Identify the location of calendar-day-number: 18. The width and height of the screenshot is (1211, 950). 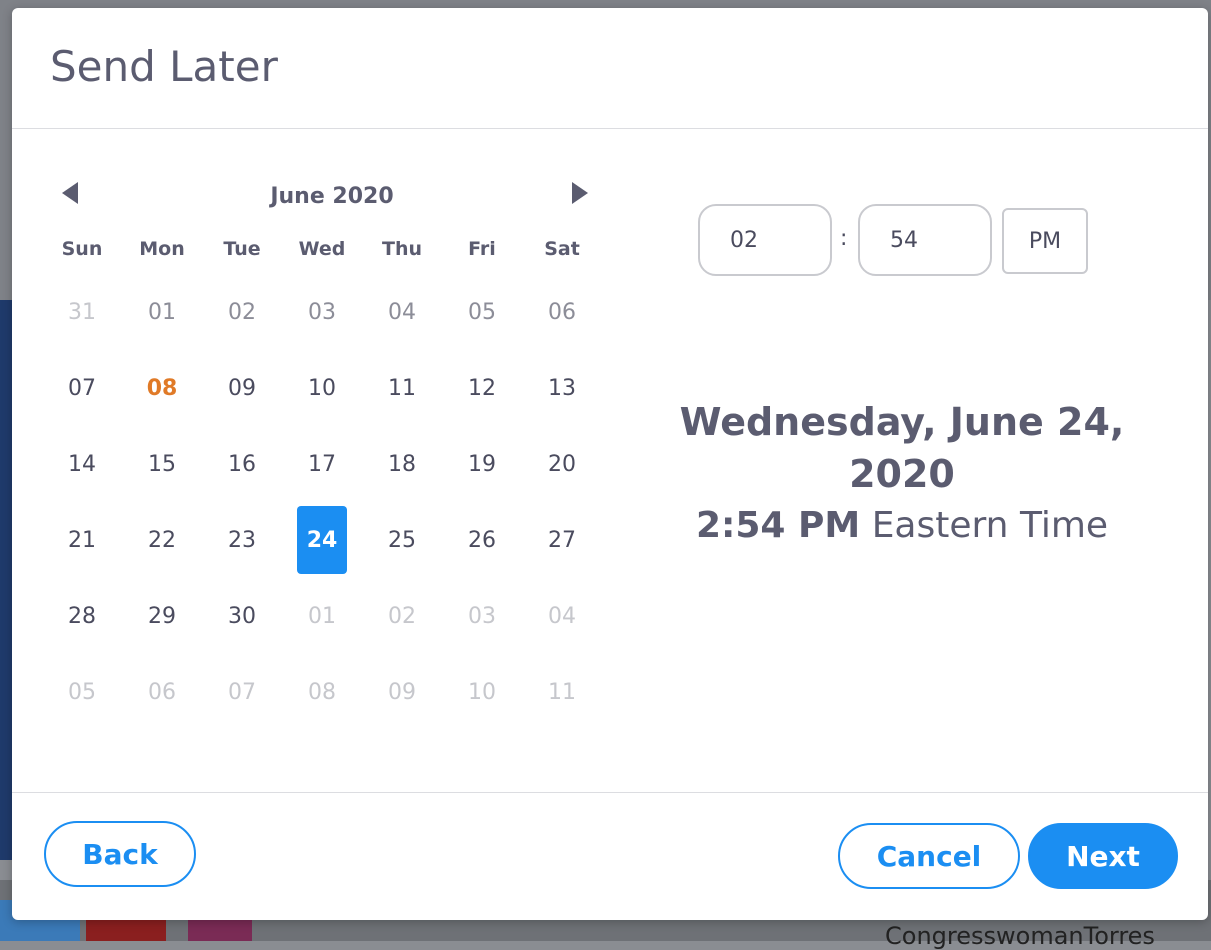
(402, 464).